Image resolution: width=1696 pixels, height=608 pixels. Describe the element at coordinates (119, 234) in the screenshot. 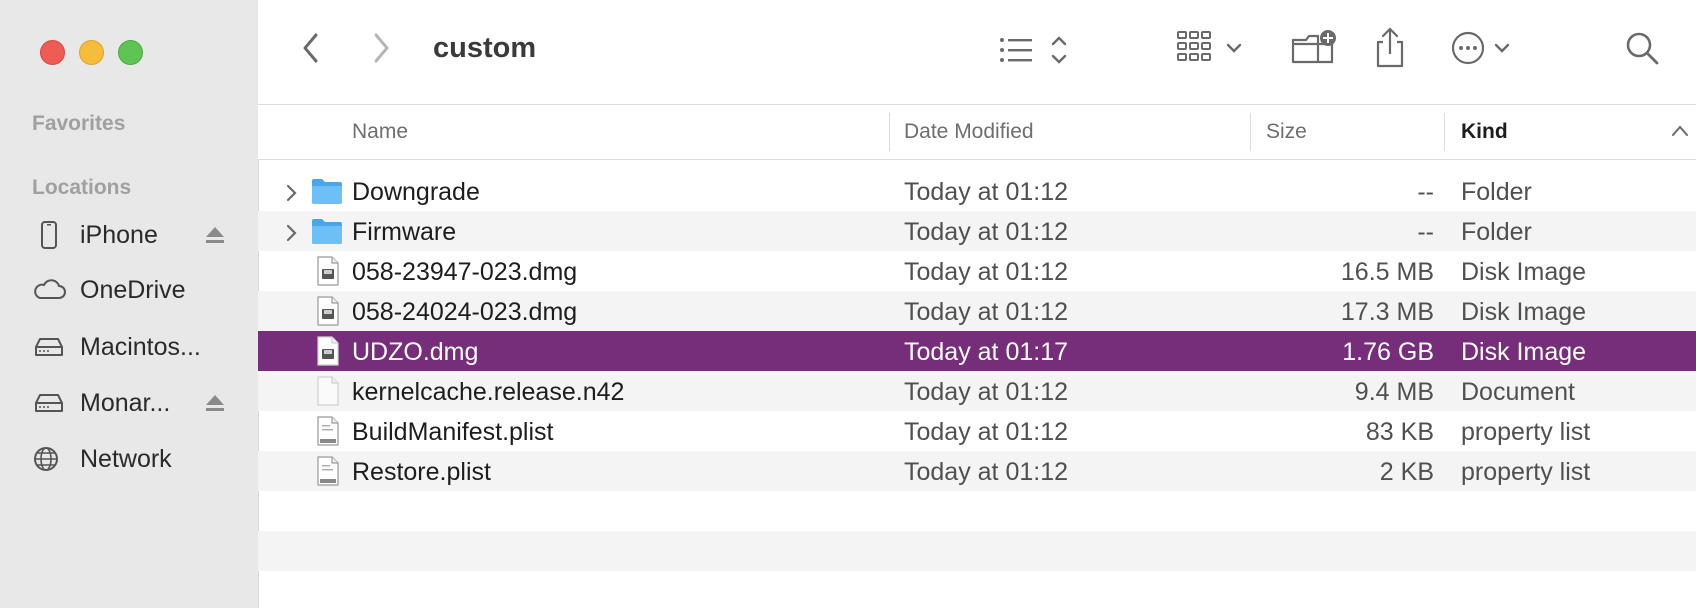

I see `sidebar-item-label: iPhone` at that location.